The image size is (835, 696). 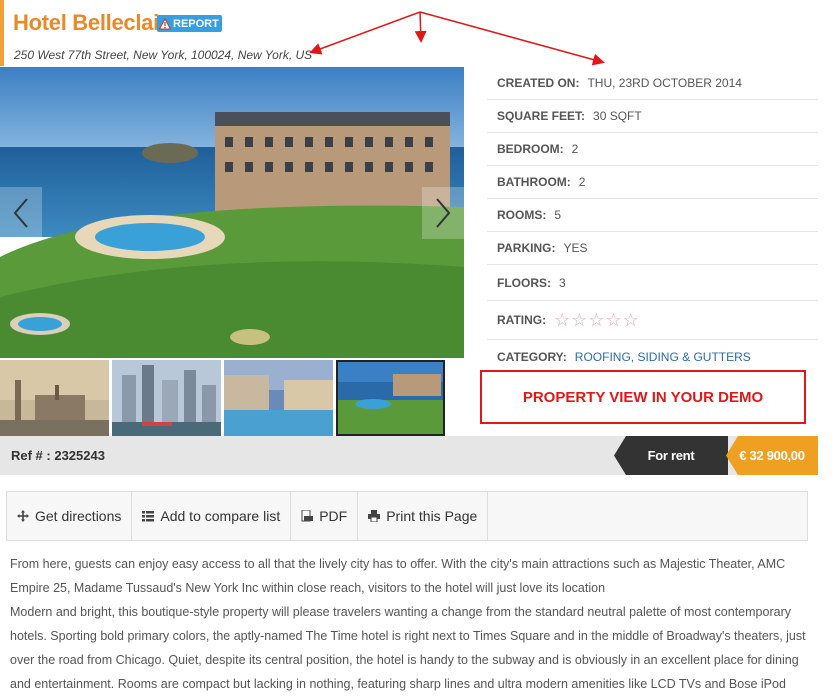 I want to click on get-directions-button: Get directions, so click(x=70, y=516).